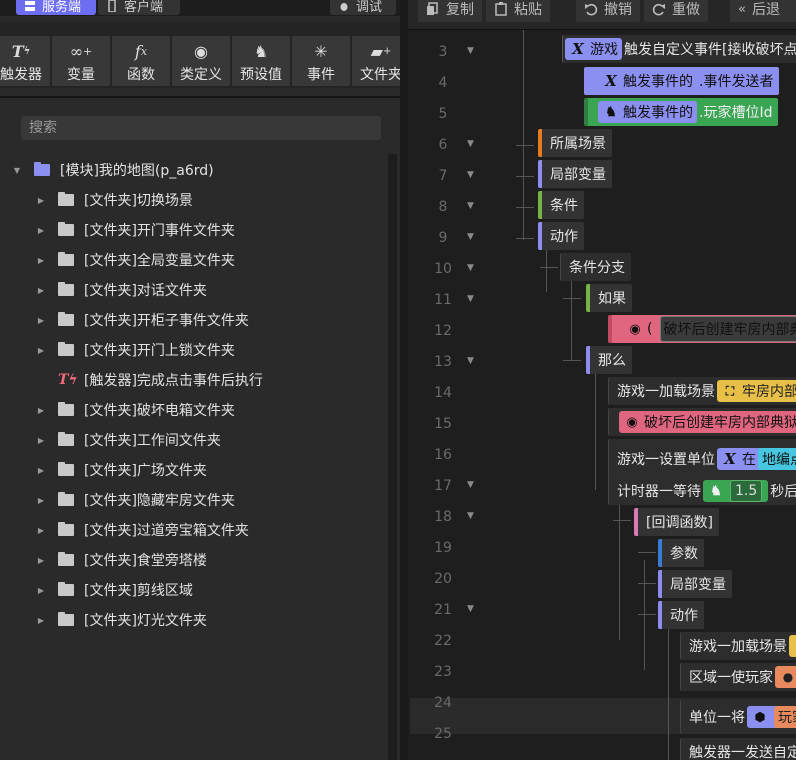  Describe the element at coordinates (595, 267) in the screenshot. I see `branch-statement: 条件分支` at that location.